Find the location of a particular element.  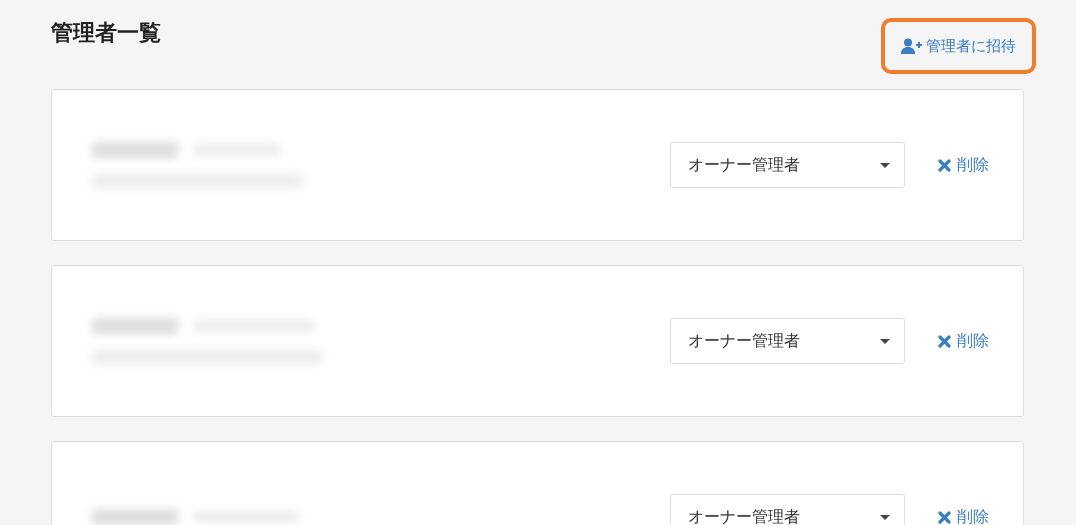

page-title: 管理者一覧 is located at coordinates (106, 33).